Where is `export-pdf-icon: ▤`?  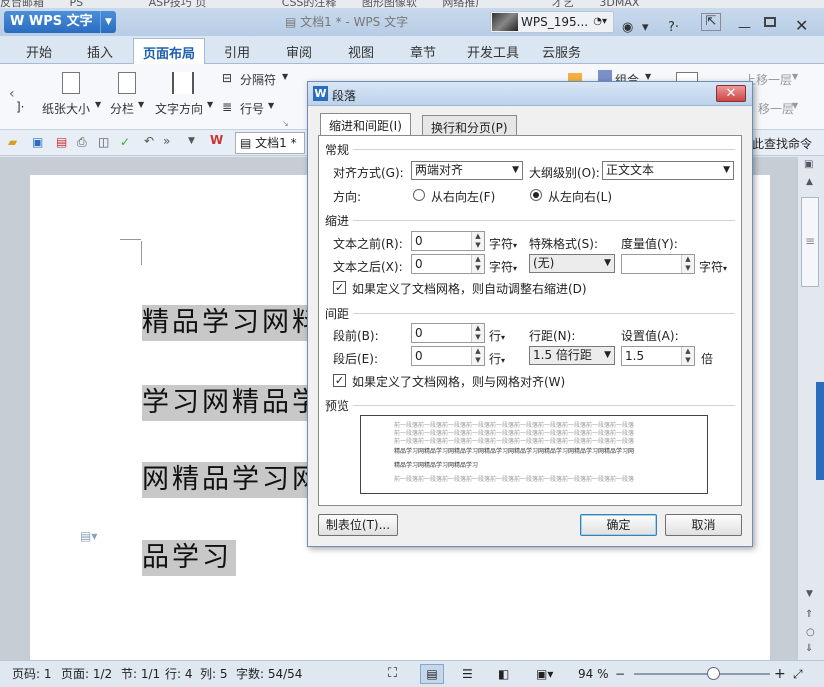
export-pdf-icon: ▤ is located at coordinates (61, 142).